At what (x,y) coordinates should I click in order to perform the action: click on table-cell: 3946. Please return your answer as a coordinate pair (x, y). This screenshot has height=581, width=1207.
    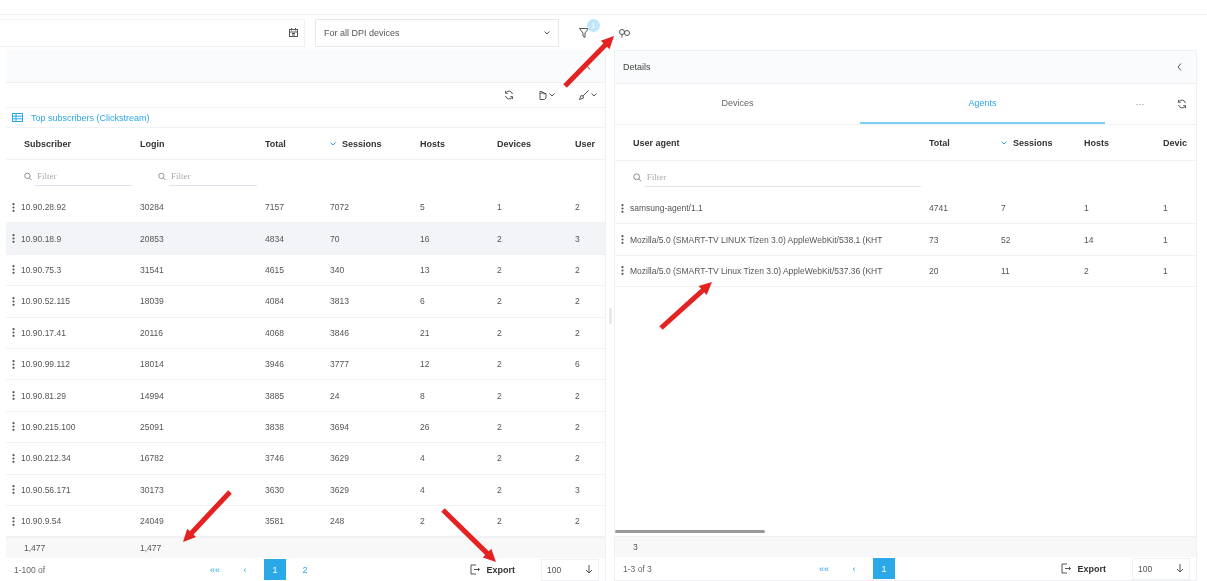
    Looking at the image, I should click on (274, 364).